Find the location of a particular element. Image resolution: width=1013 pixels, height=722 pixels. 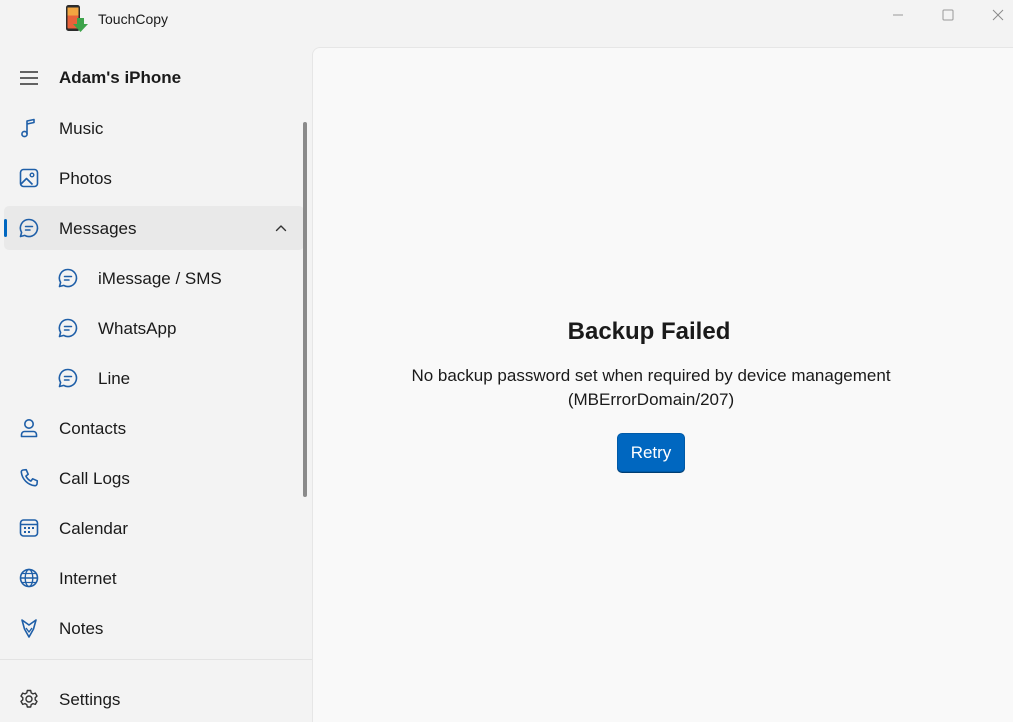

sidebar-item-messages: Messages is located at coordinates (154, 228).